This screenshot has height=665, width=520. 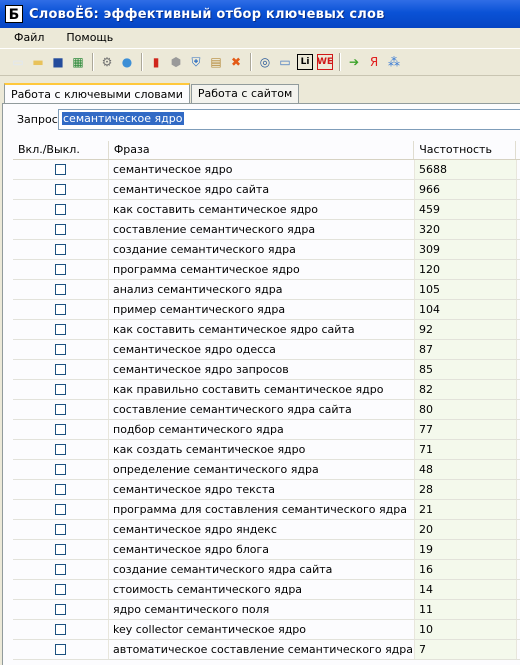 What do you see at coordinates (262, 209) in the screenshot?
I see `phrase-cell: как составить семантическое ядро` at bounding box center [262, 209].